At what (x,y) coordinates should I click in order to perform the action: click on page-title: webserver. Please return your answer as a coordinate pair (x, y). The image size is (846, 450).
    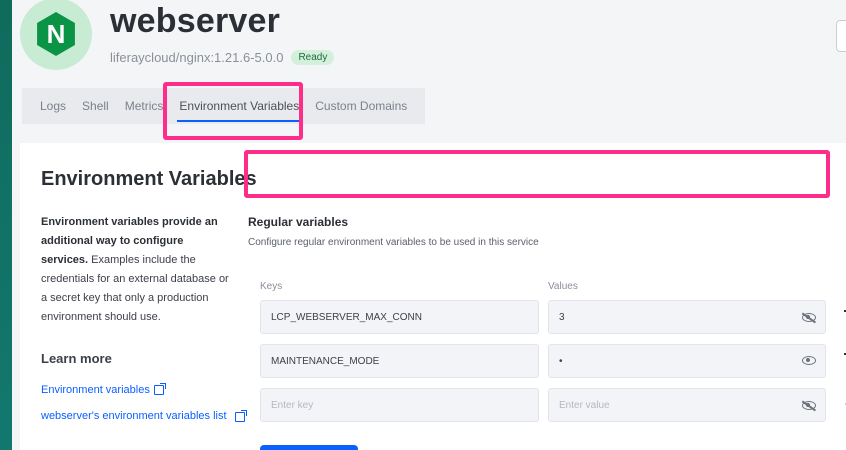
    Looking at the image, I should click on (195, 21).